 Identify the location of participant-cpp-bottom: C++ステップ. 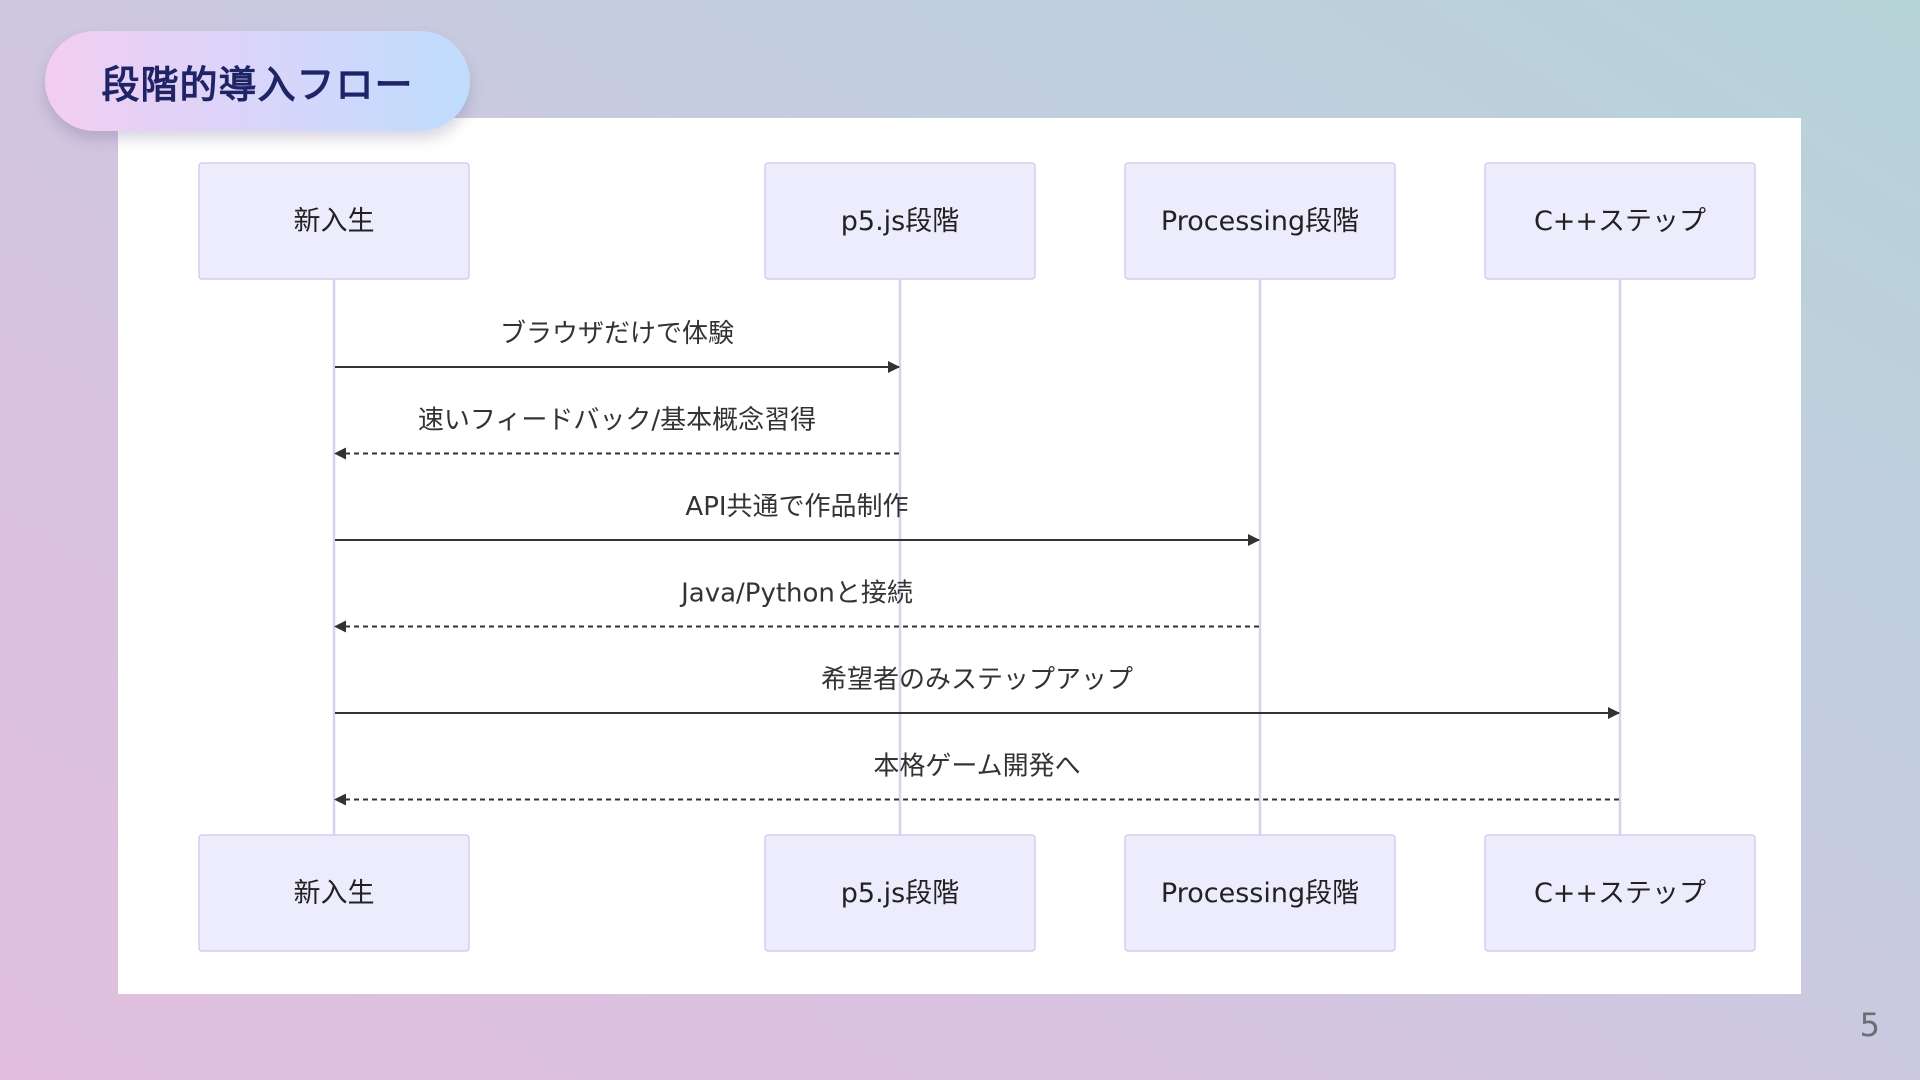
(1620, 893).